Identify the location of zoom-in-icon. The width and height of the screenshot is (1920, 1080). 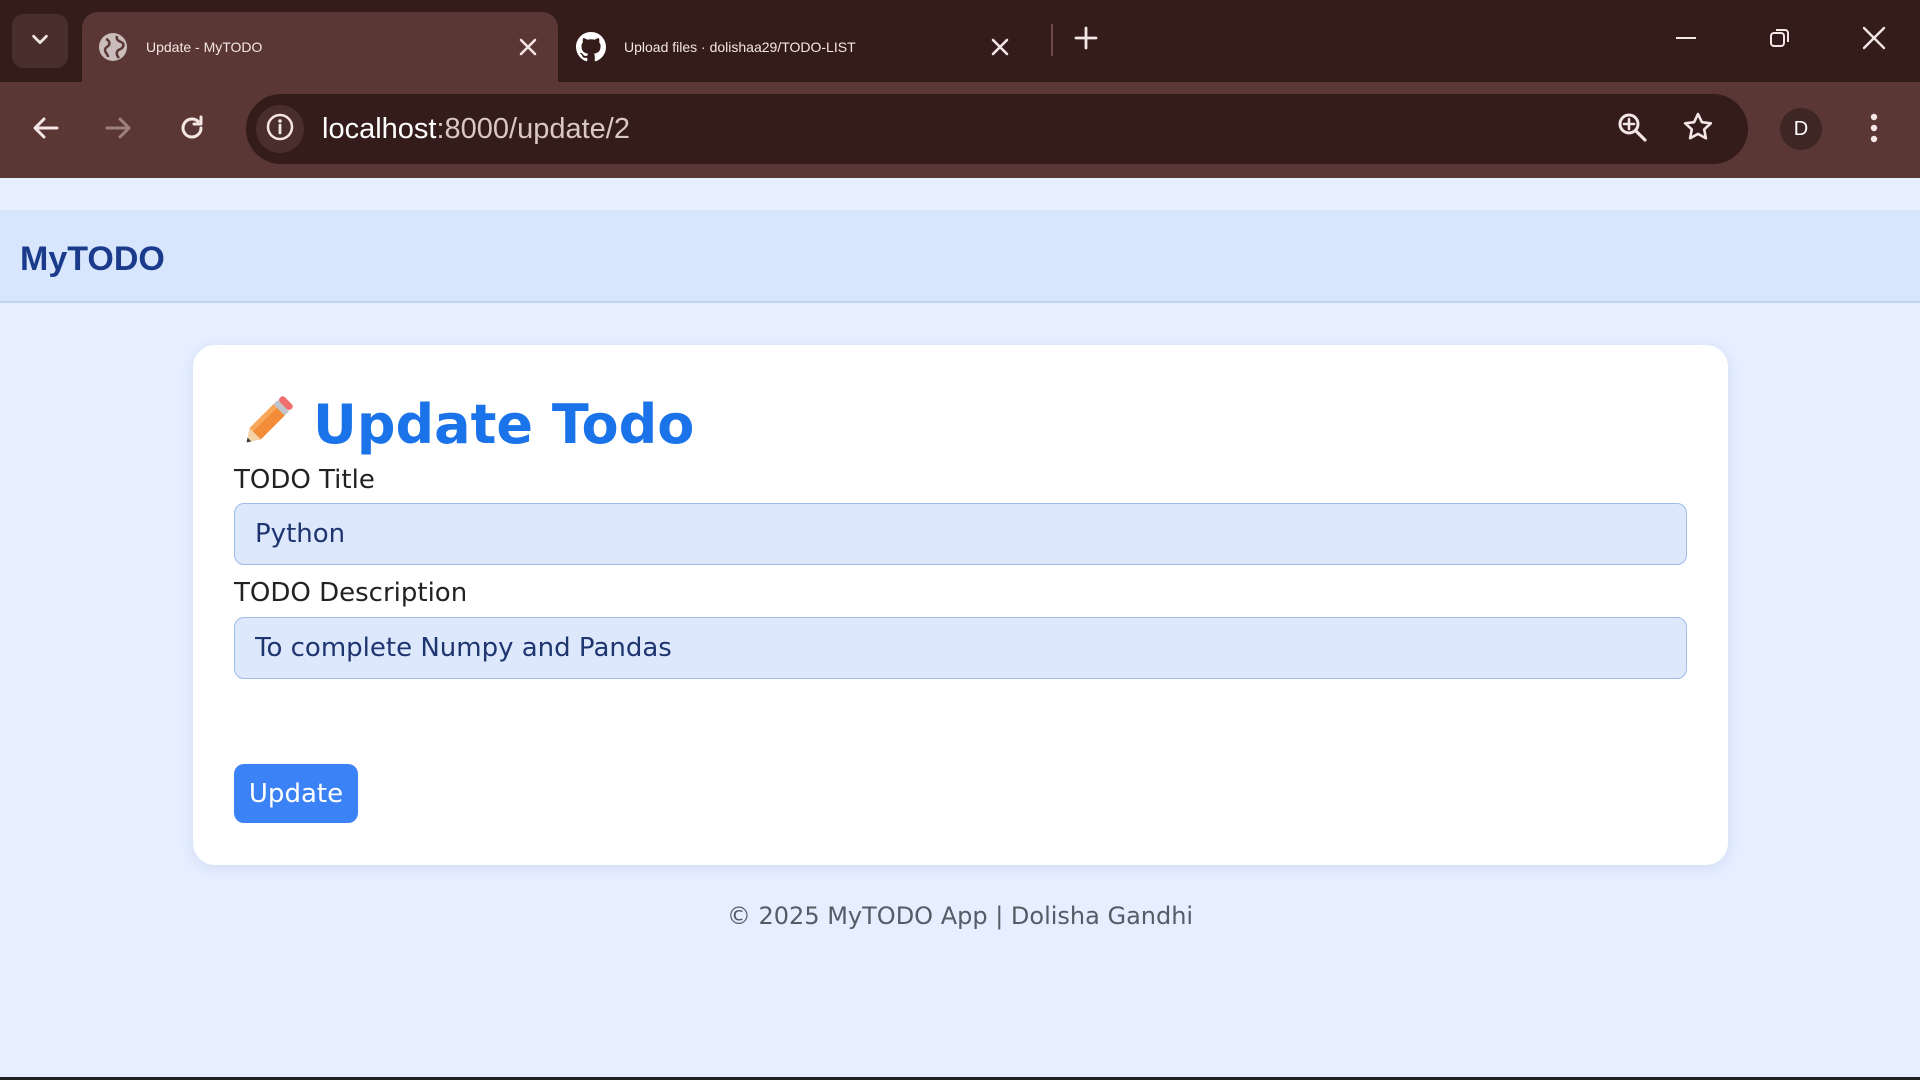
(1632, 129).